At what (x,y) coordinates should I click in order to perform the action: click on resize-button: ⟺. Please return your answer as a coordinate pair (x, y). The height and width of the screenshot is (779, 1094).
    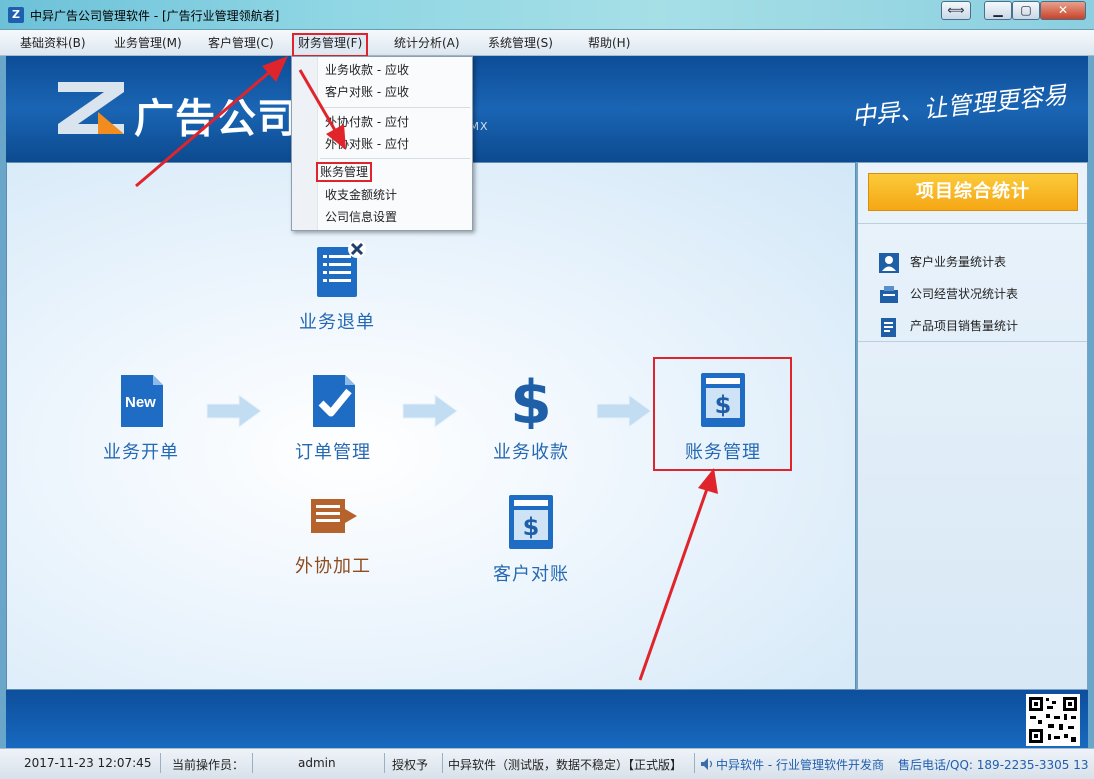
    Looking at the image, I should click on (956, 10).